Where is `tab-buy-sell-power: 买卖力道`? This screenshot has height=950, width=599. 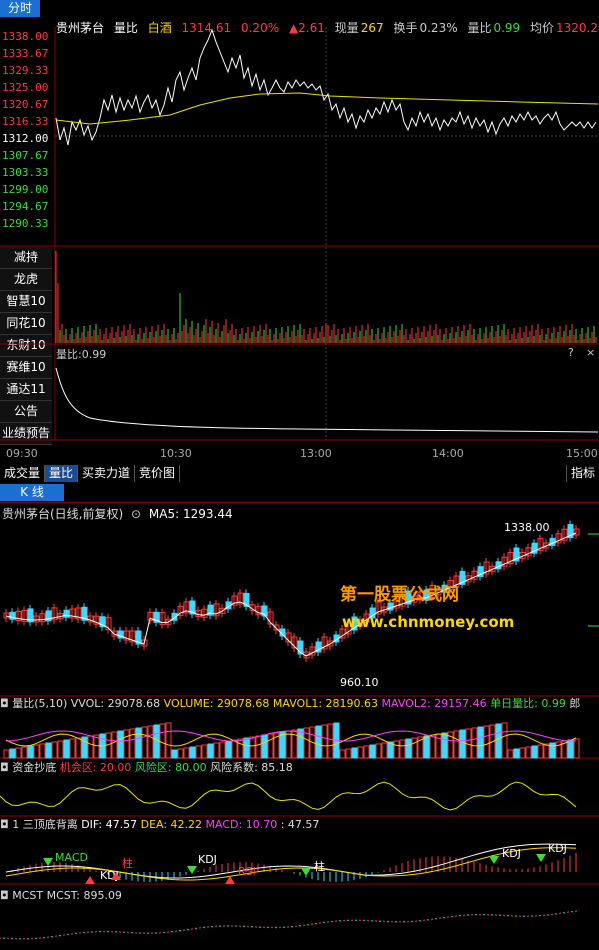
tab-buy-sell-power: 买卖力道 is located at coordinates (107, 473).